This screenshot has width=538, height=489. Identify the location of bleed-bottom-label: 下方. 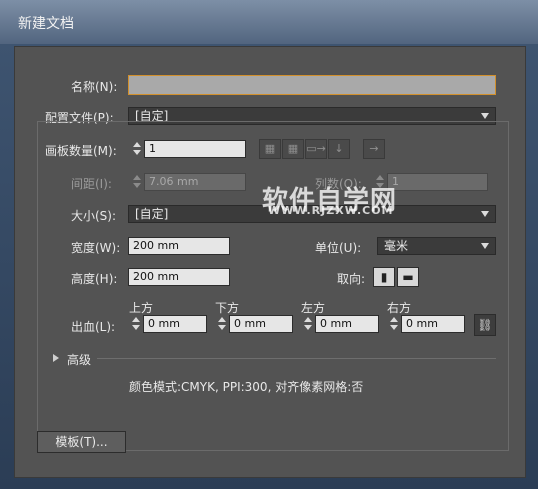
(227, 308).